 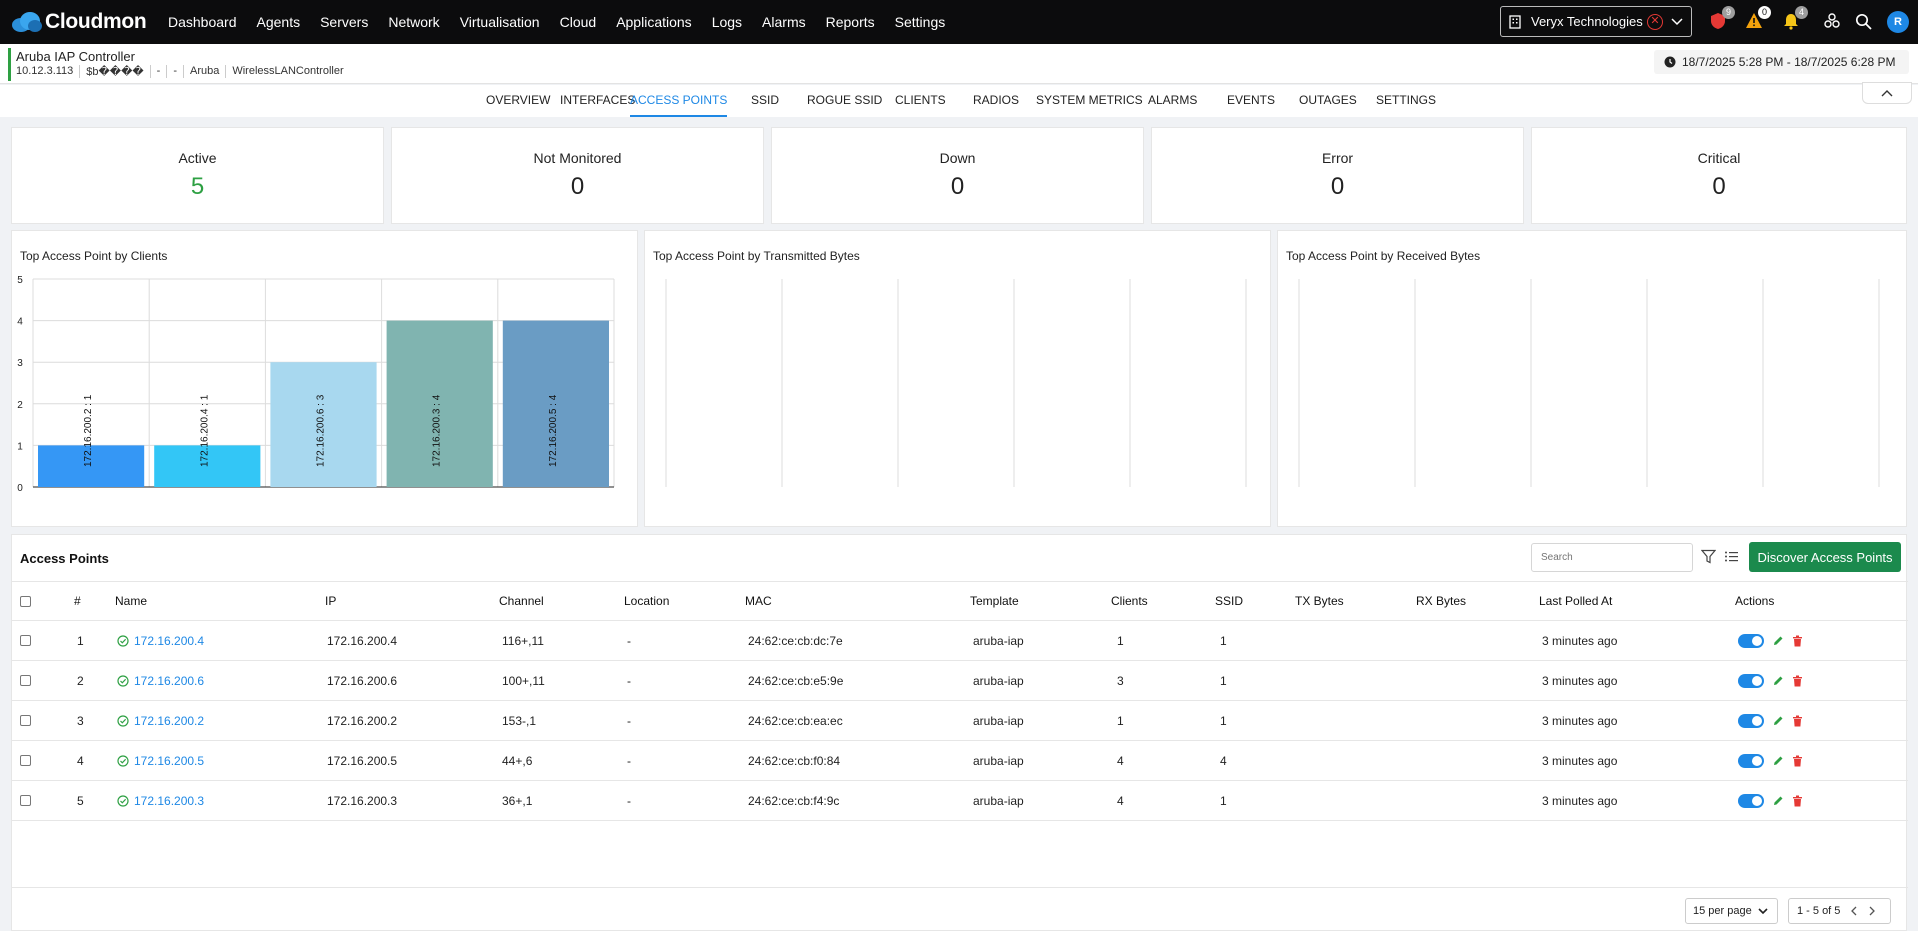 I want to click on pagination: 1 - 5 of 5, so click(x=1839, y=911).